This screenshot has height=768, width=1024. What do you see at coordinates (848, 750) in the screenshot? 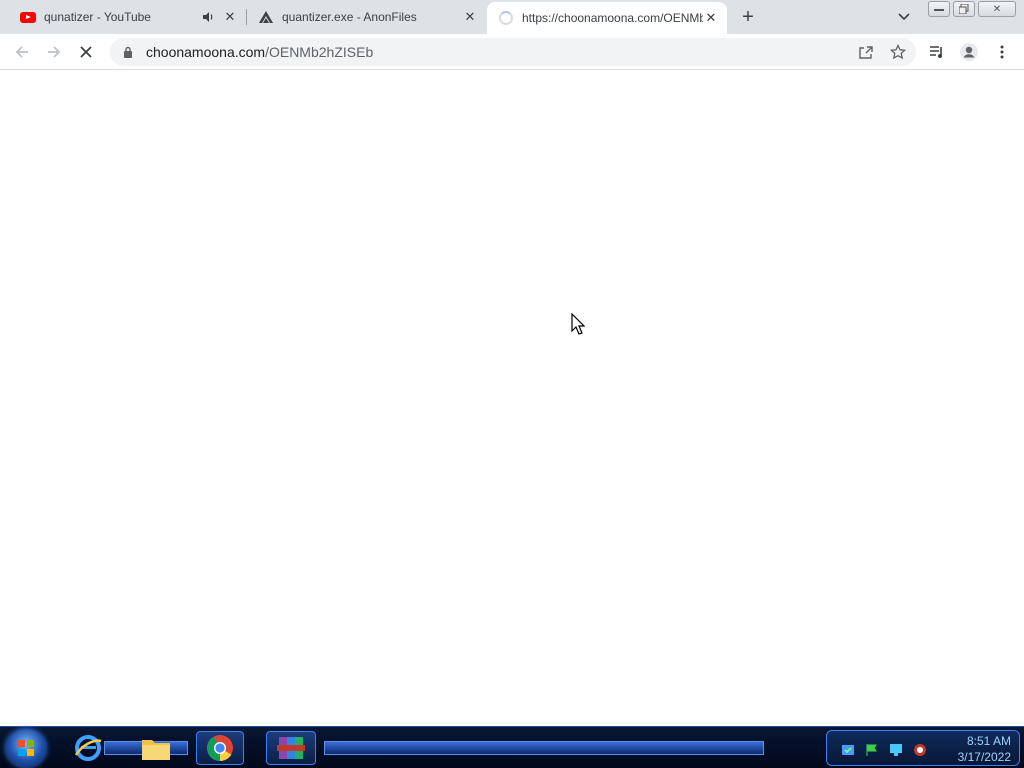
I see `security-shield-icon` at bounding box center [848, 750].